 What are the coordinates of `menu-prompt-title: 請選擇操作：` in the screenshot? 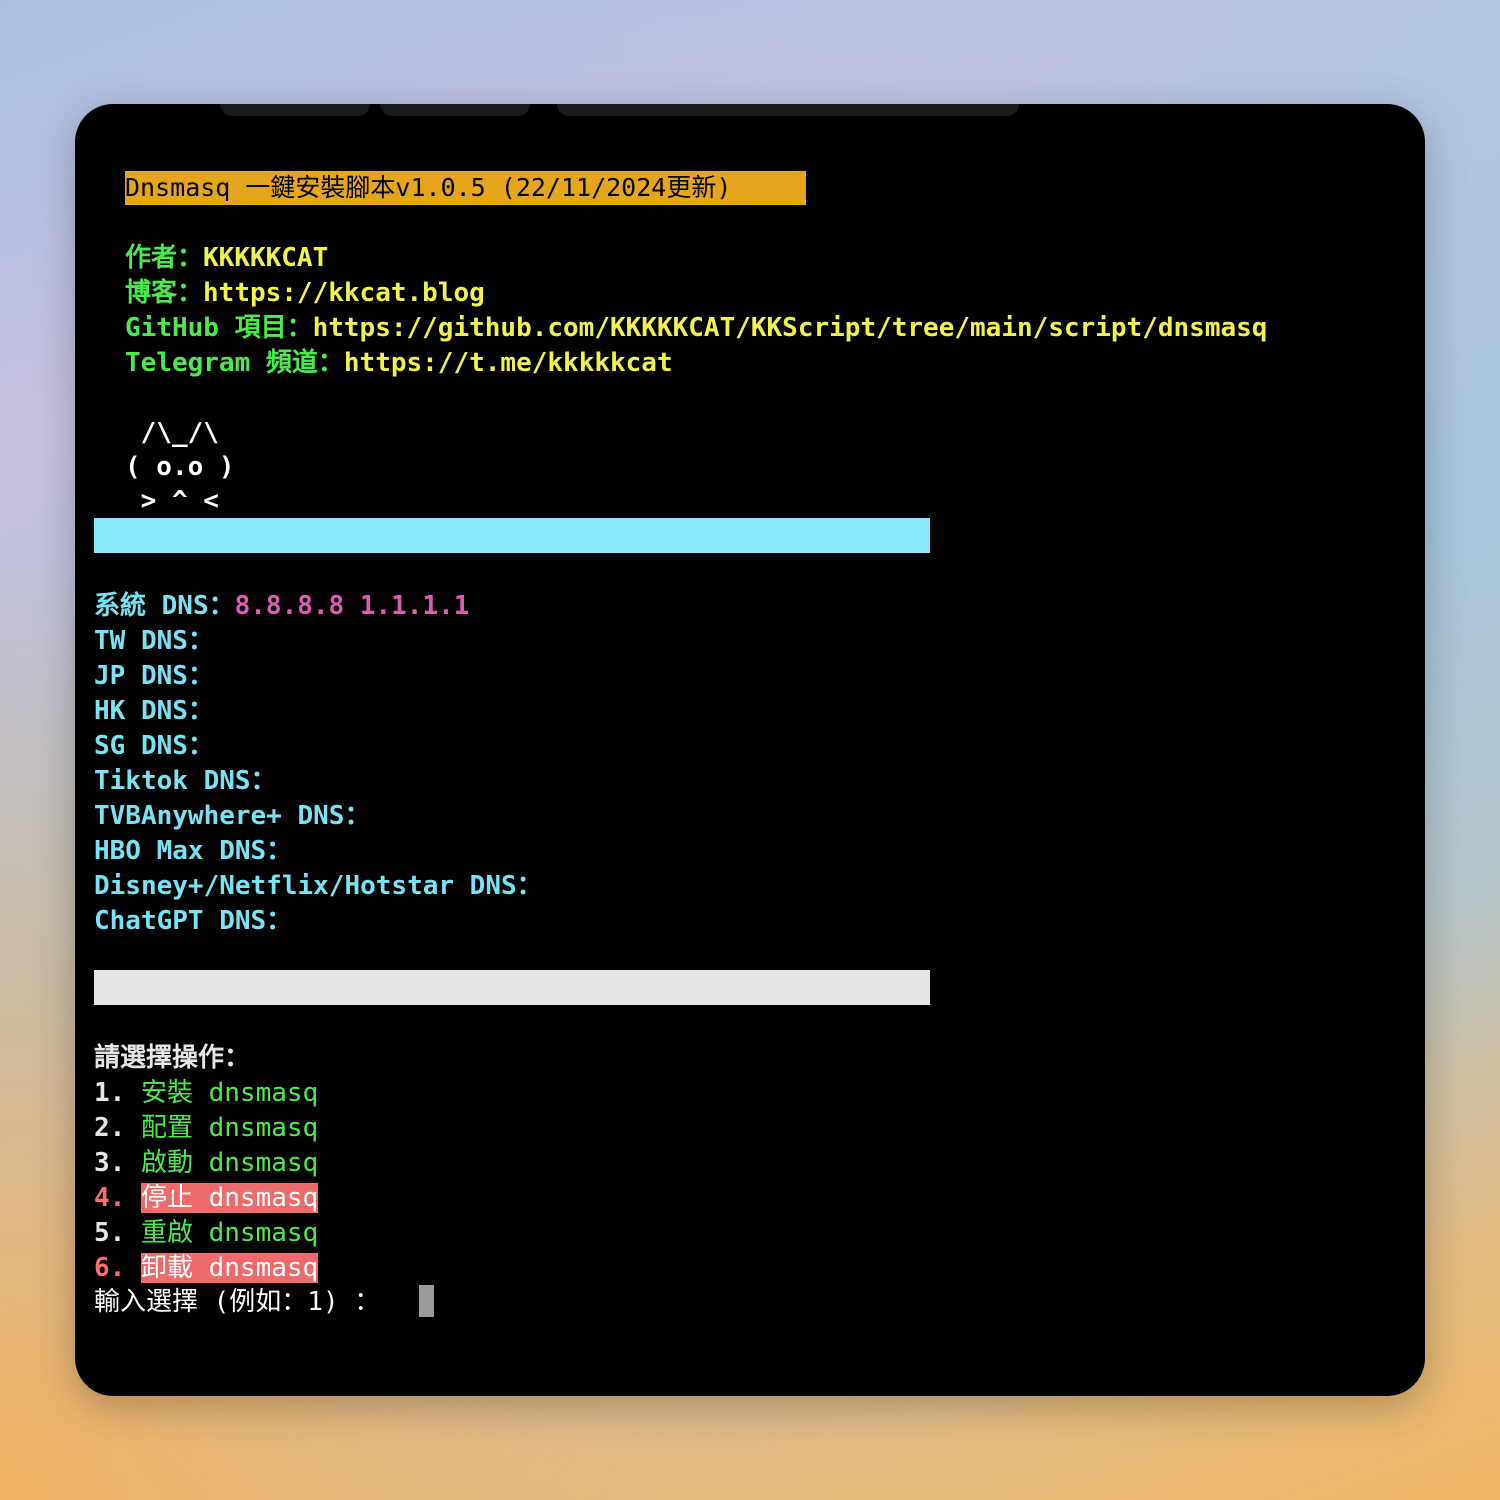 It's located at (172, 1058).